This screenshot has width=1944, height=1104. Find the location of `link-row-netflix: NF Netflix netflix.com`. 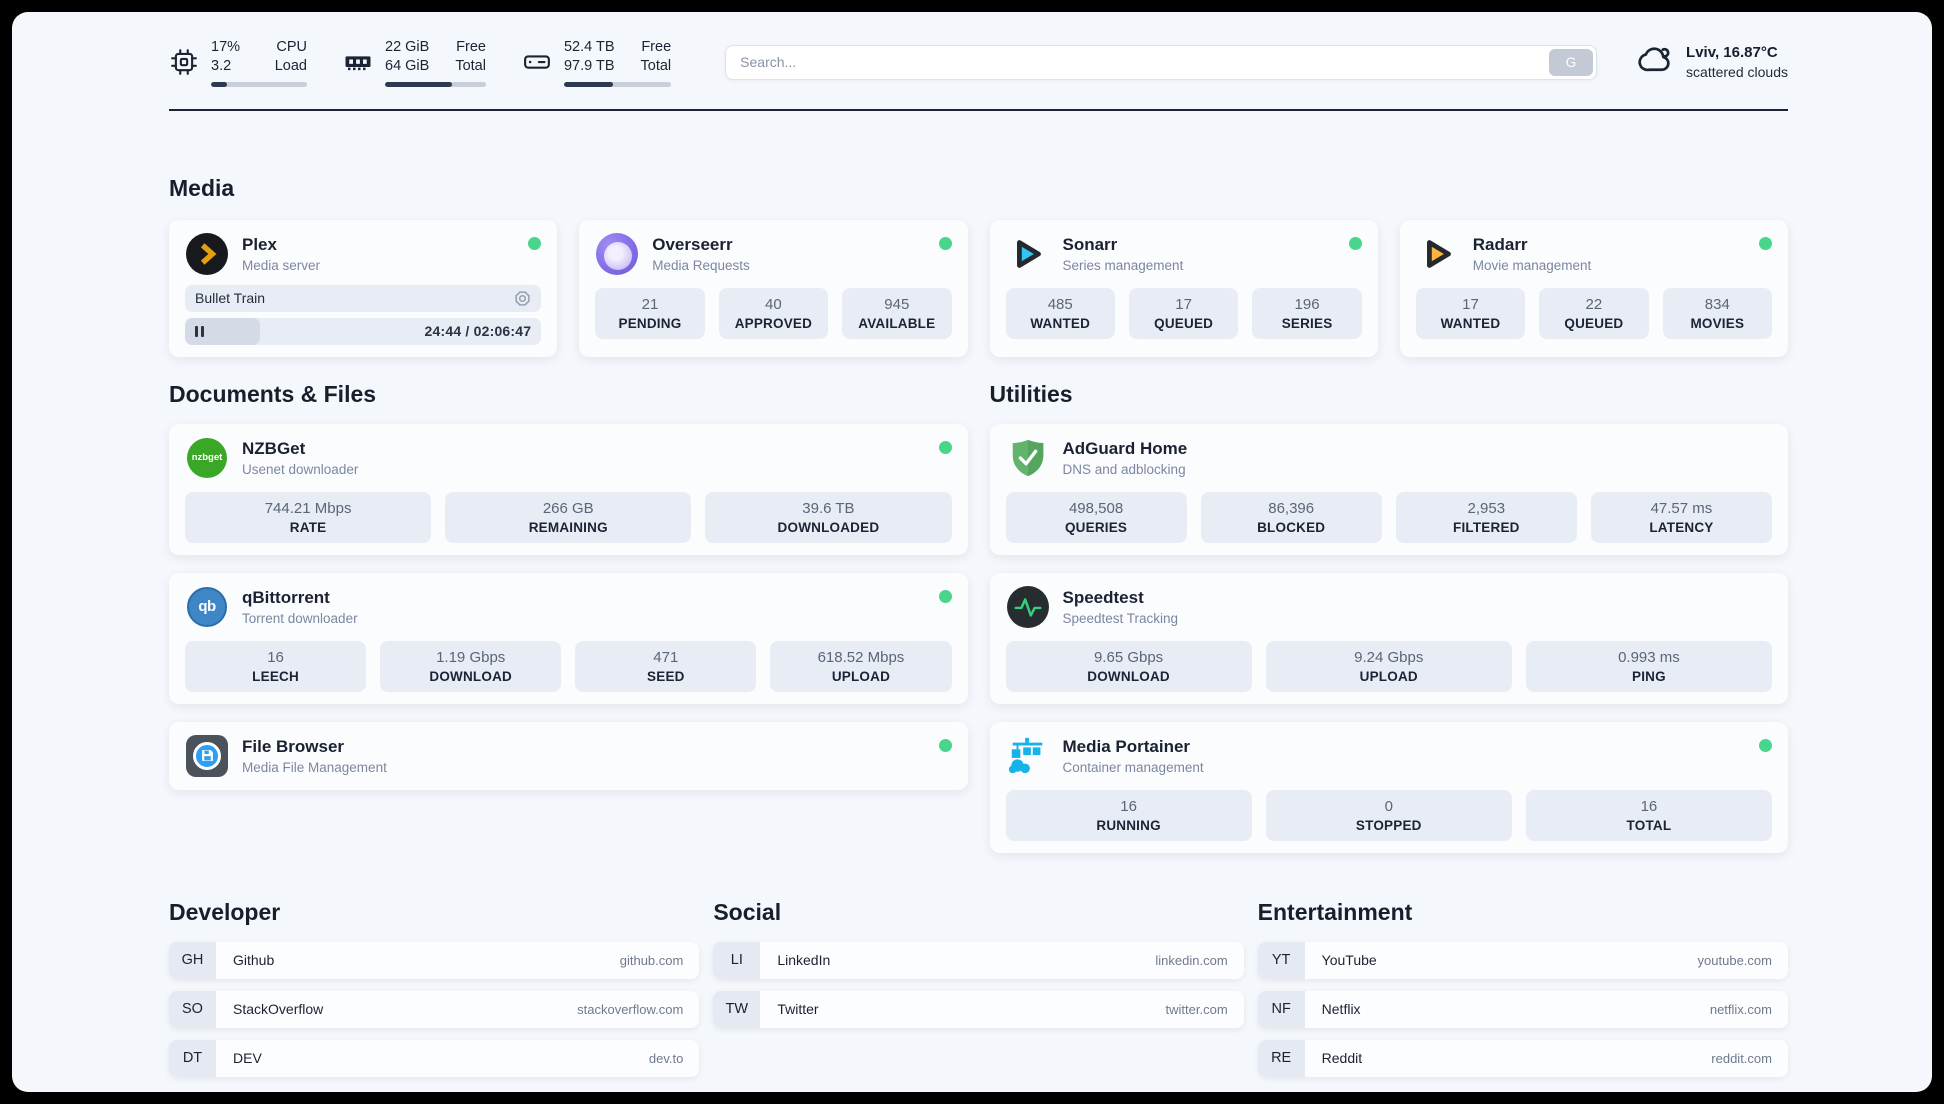

link-row-netflix: NF Netflix netflix.com is located at coordinates (1522, 1009).